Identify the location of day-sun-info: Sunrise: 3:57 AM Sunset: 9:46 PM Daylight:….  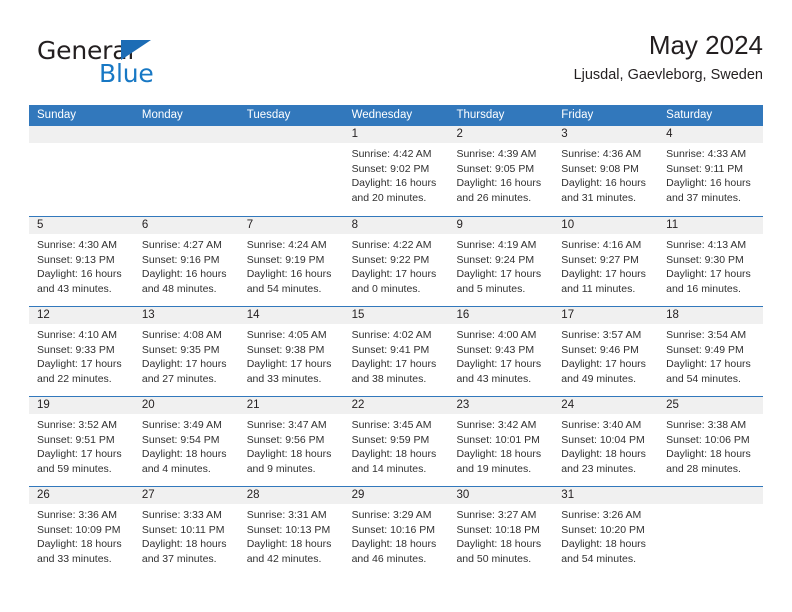
(605, 355).